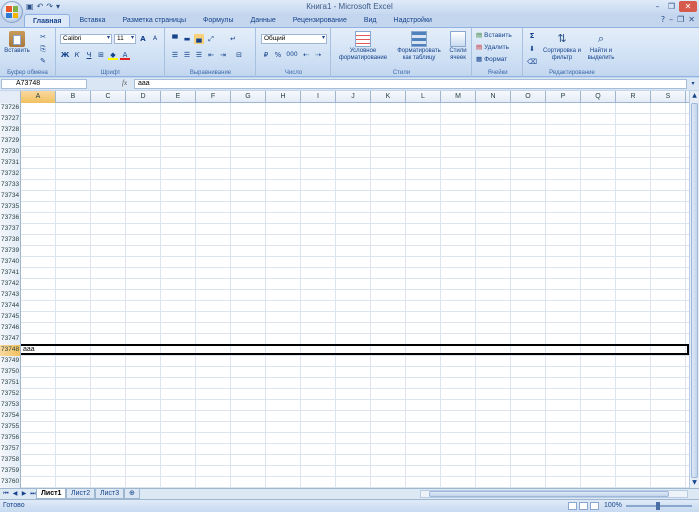 The image size is (699, 512). I want to click on row-header: 73726, so click(10, 108).